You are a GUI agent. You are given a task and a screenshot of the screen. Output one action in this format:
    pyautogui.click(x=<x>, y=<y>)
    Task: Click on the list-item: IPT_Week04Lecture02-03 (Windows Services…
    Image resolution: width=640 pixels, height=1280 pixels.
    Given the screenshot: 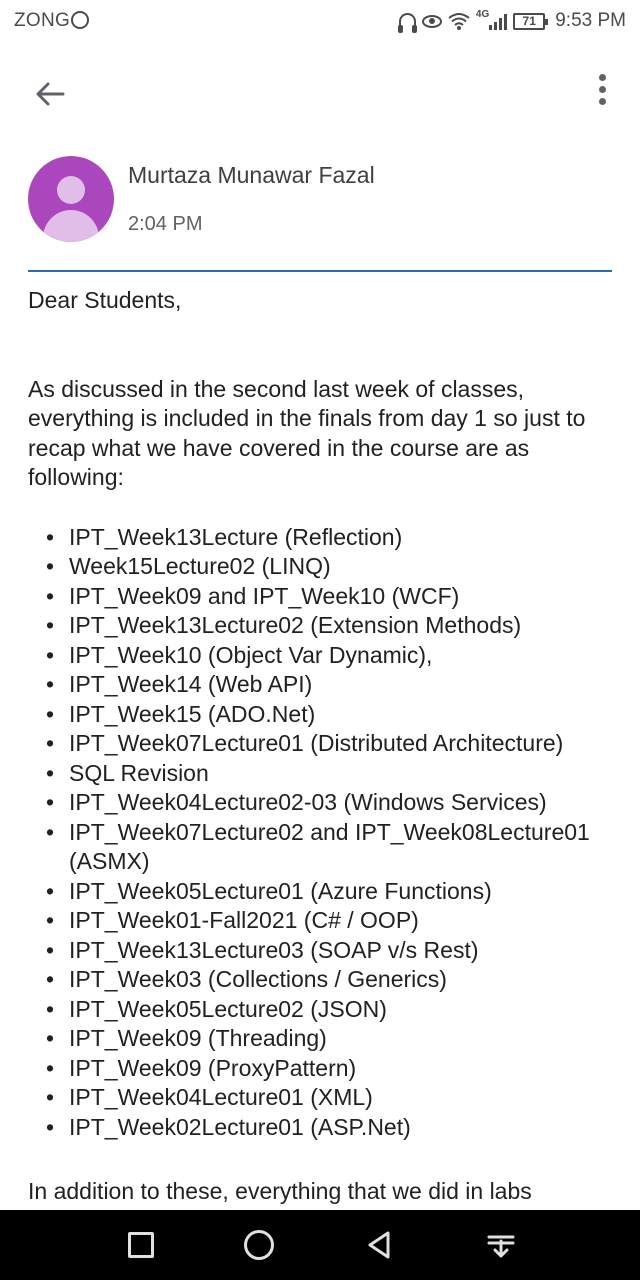 What is the action you would take?
    pyautogui.click(x=323, y=803)
    